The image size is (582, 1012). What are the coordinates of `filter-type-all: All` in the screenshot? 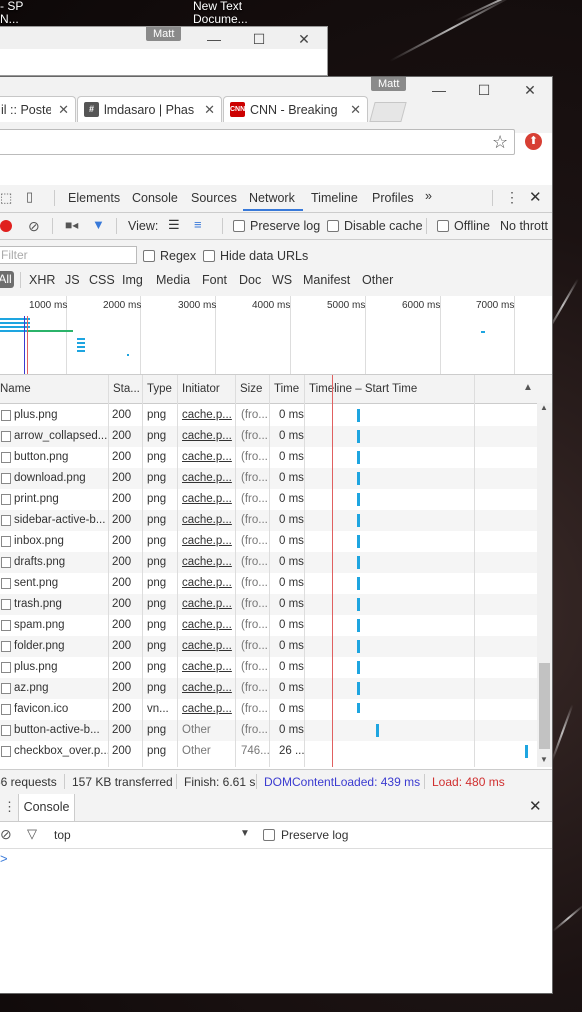 It's located at (7, 279).